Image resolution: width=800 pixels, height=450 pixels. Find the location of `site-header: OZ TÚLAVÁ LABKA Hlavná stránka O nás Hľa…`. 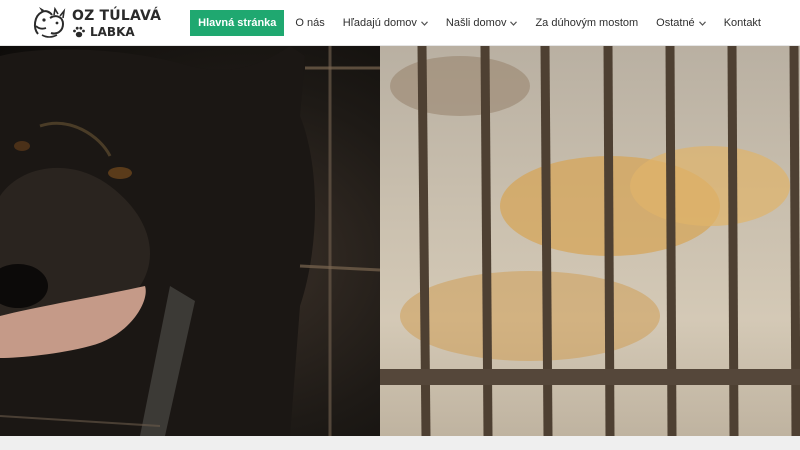

site-header: OZ TÚLAVÁ LABKA Hlavná stránka O nás Hľa… is located at coordinates (400, 23).